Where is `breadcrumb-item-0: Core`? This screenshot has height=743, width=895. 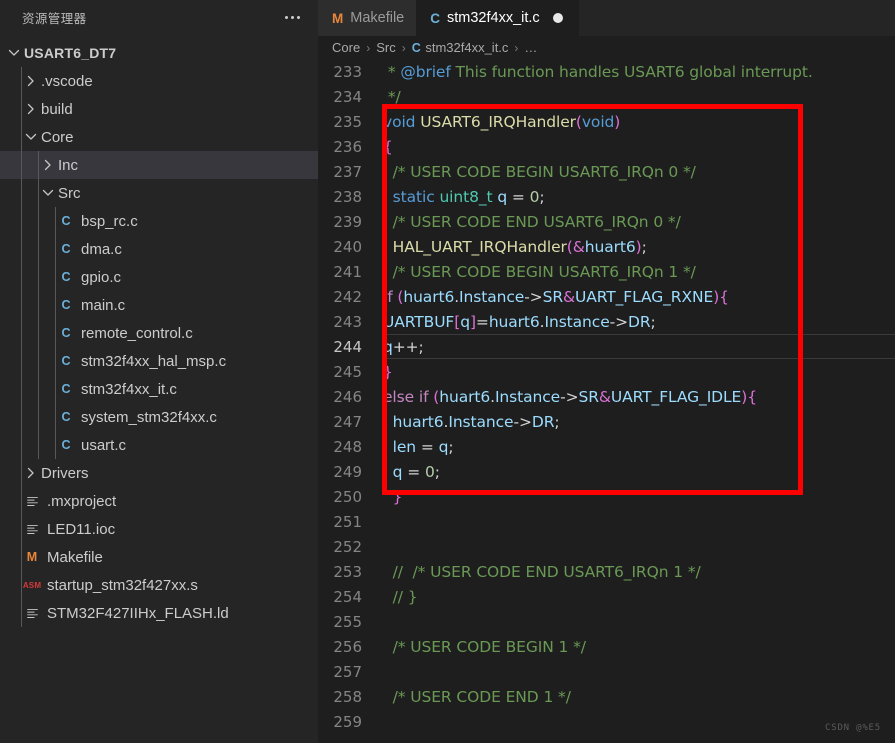
breadcrumb-item-0: Core is located at coordinates (346, 47).